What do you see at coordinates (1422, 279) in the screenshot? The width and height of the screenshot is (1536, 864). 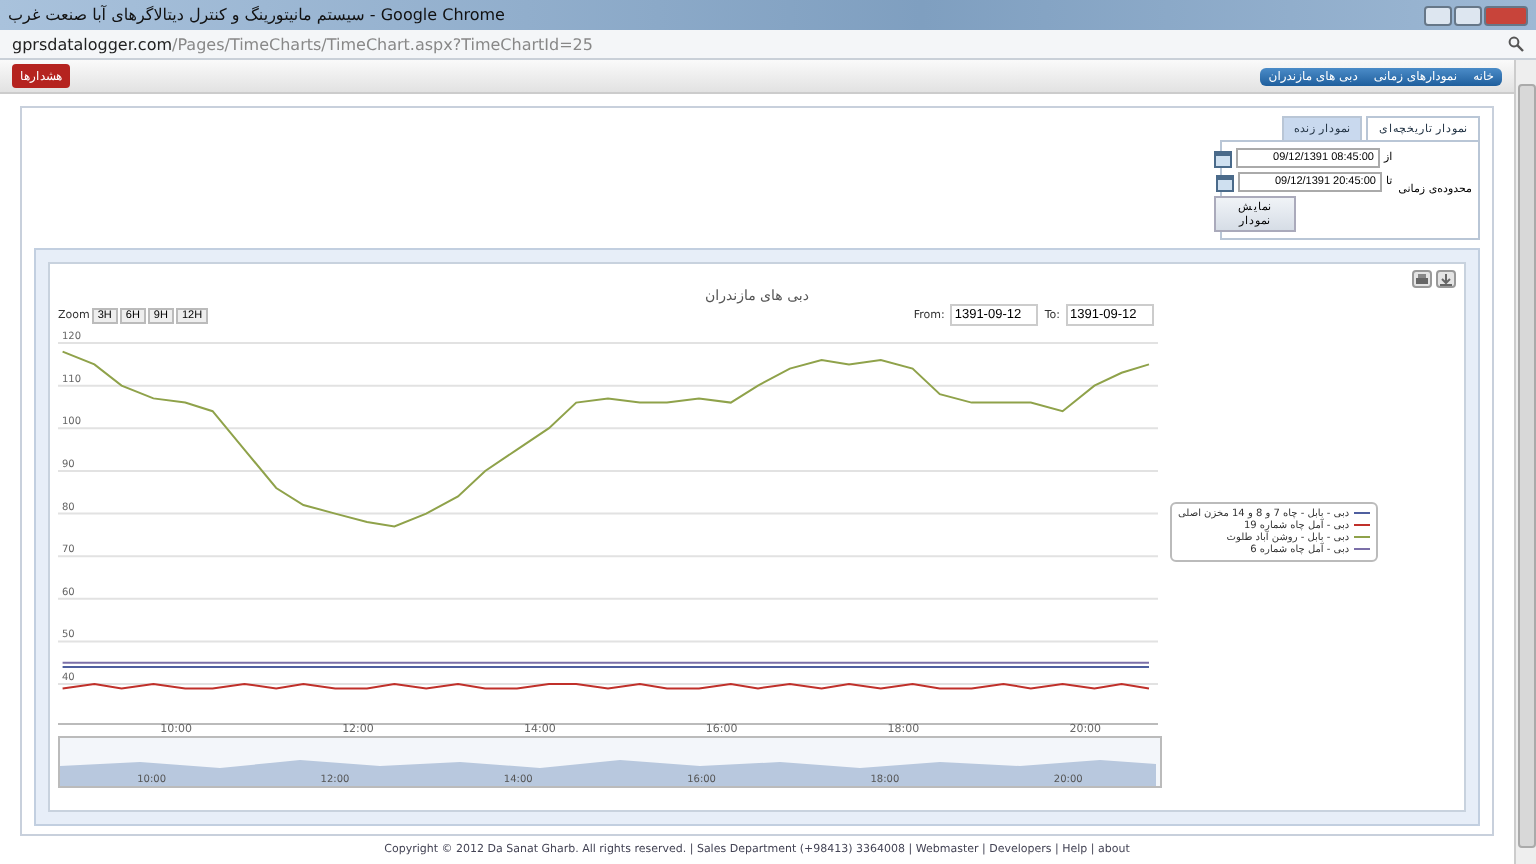 I see `print-button` at bounding box center [1422, 279].